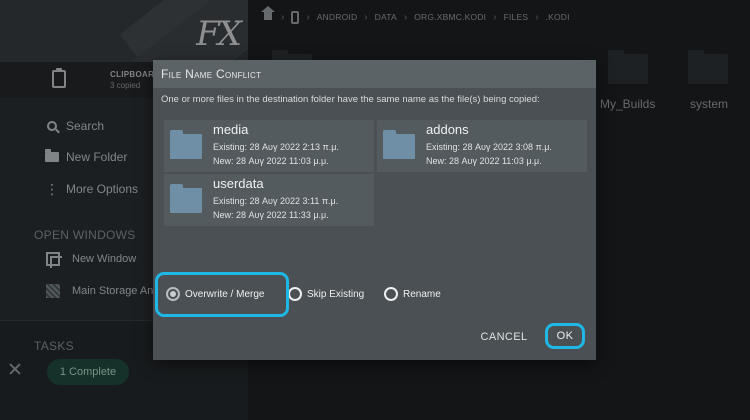  I want to click on rename-label: Rename, so click(422, 294).